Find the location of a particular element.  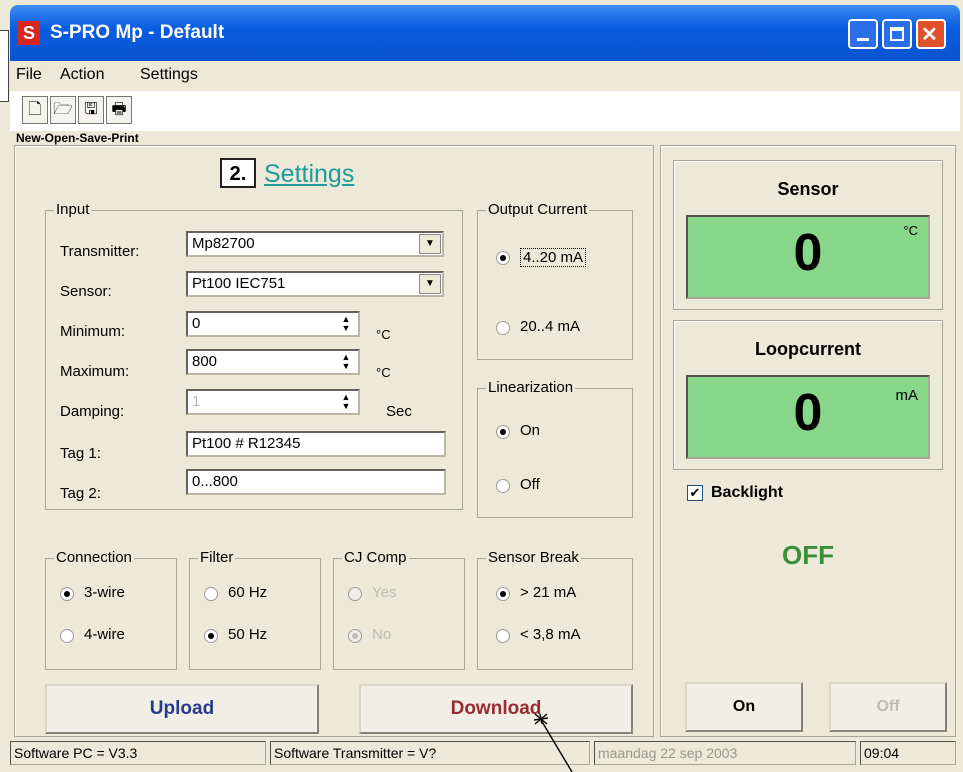

linearization-on-radio is located at coordinates (503, 432).